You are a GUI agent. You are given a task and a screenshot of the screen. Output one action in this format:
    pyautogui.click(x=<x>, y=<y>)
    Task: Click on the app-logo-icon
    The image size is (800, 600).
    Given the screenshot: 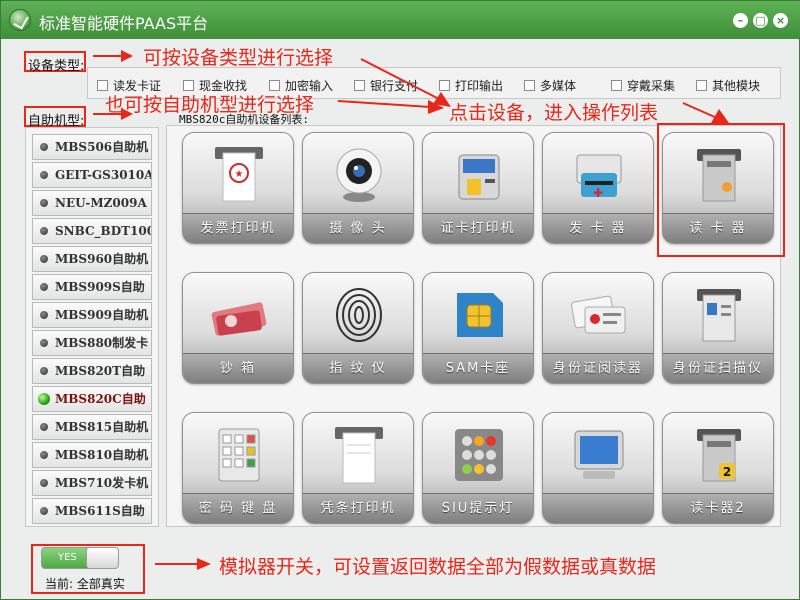 What is the action you would take?
    pyautogui.click(x=20, y=20)
    